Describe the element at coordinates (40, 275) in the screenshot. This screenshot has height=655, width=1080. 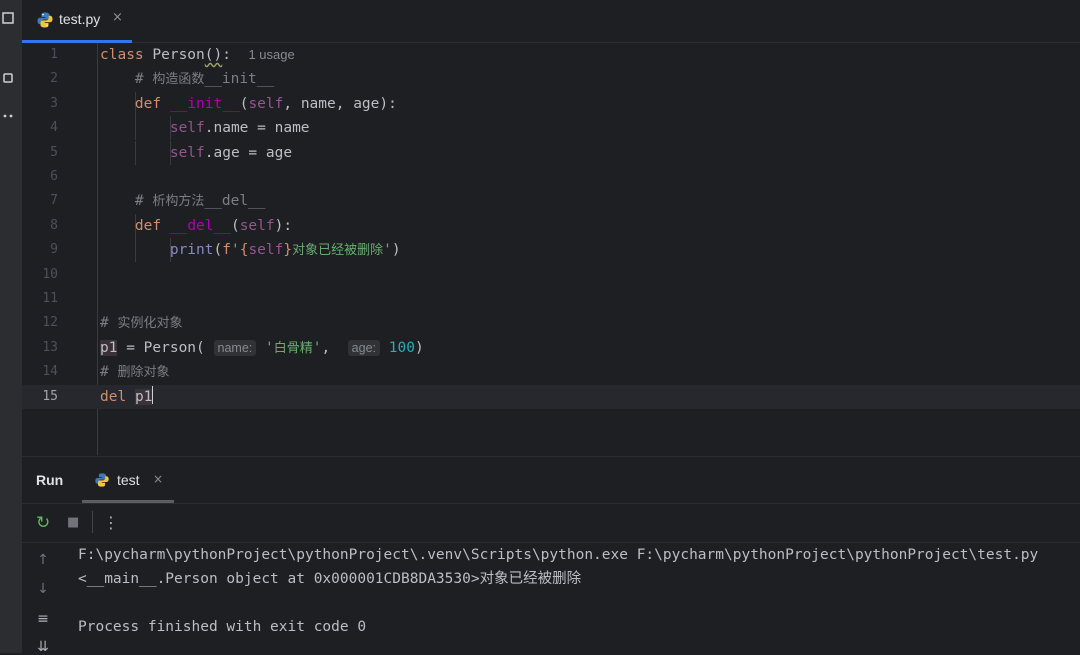
I see `line-number: 10` at that location.